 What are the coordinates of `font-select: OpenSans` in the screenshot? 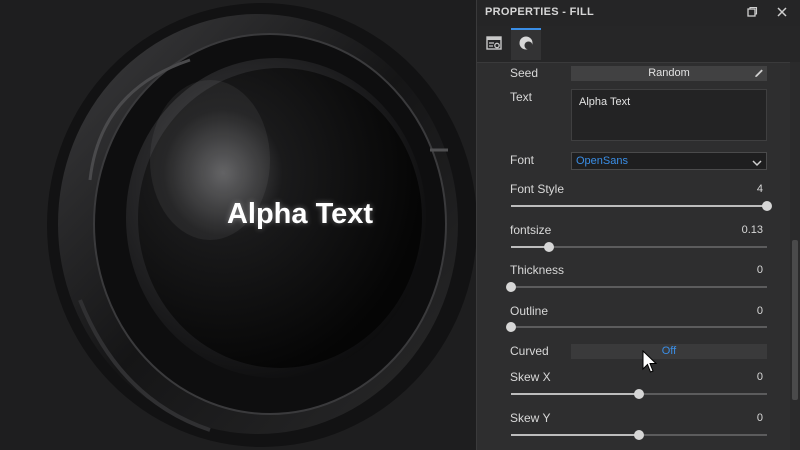 It's located at (669, 161).